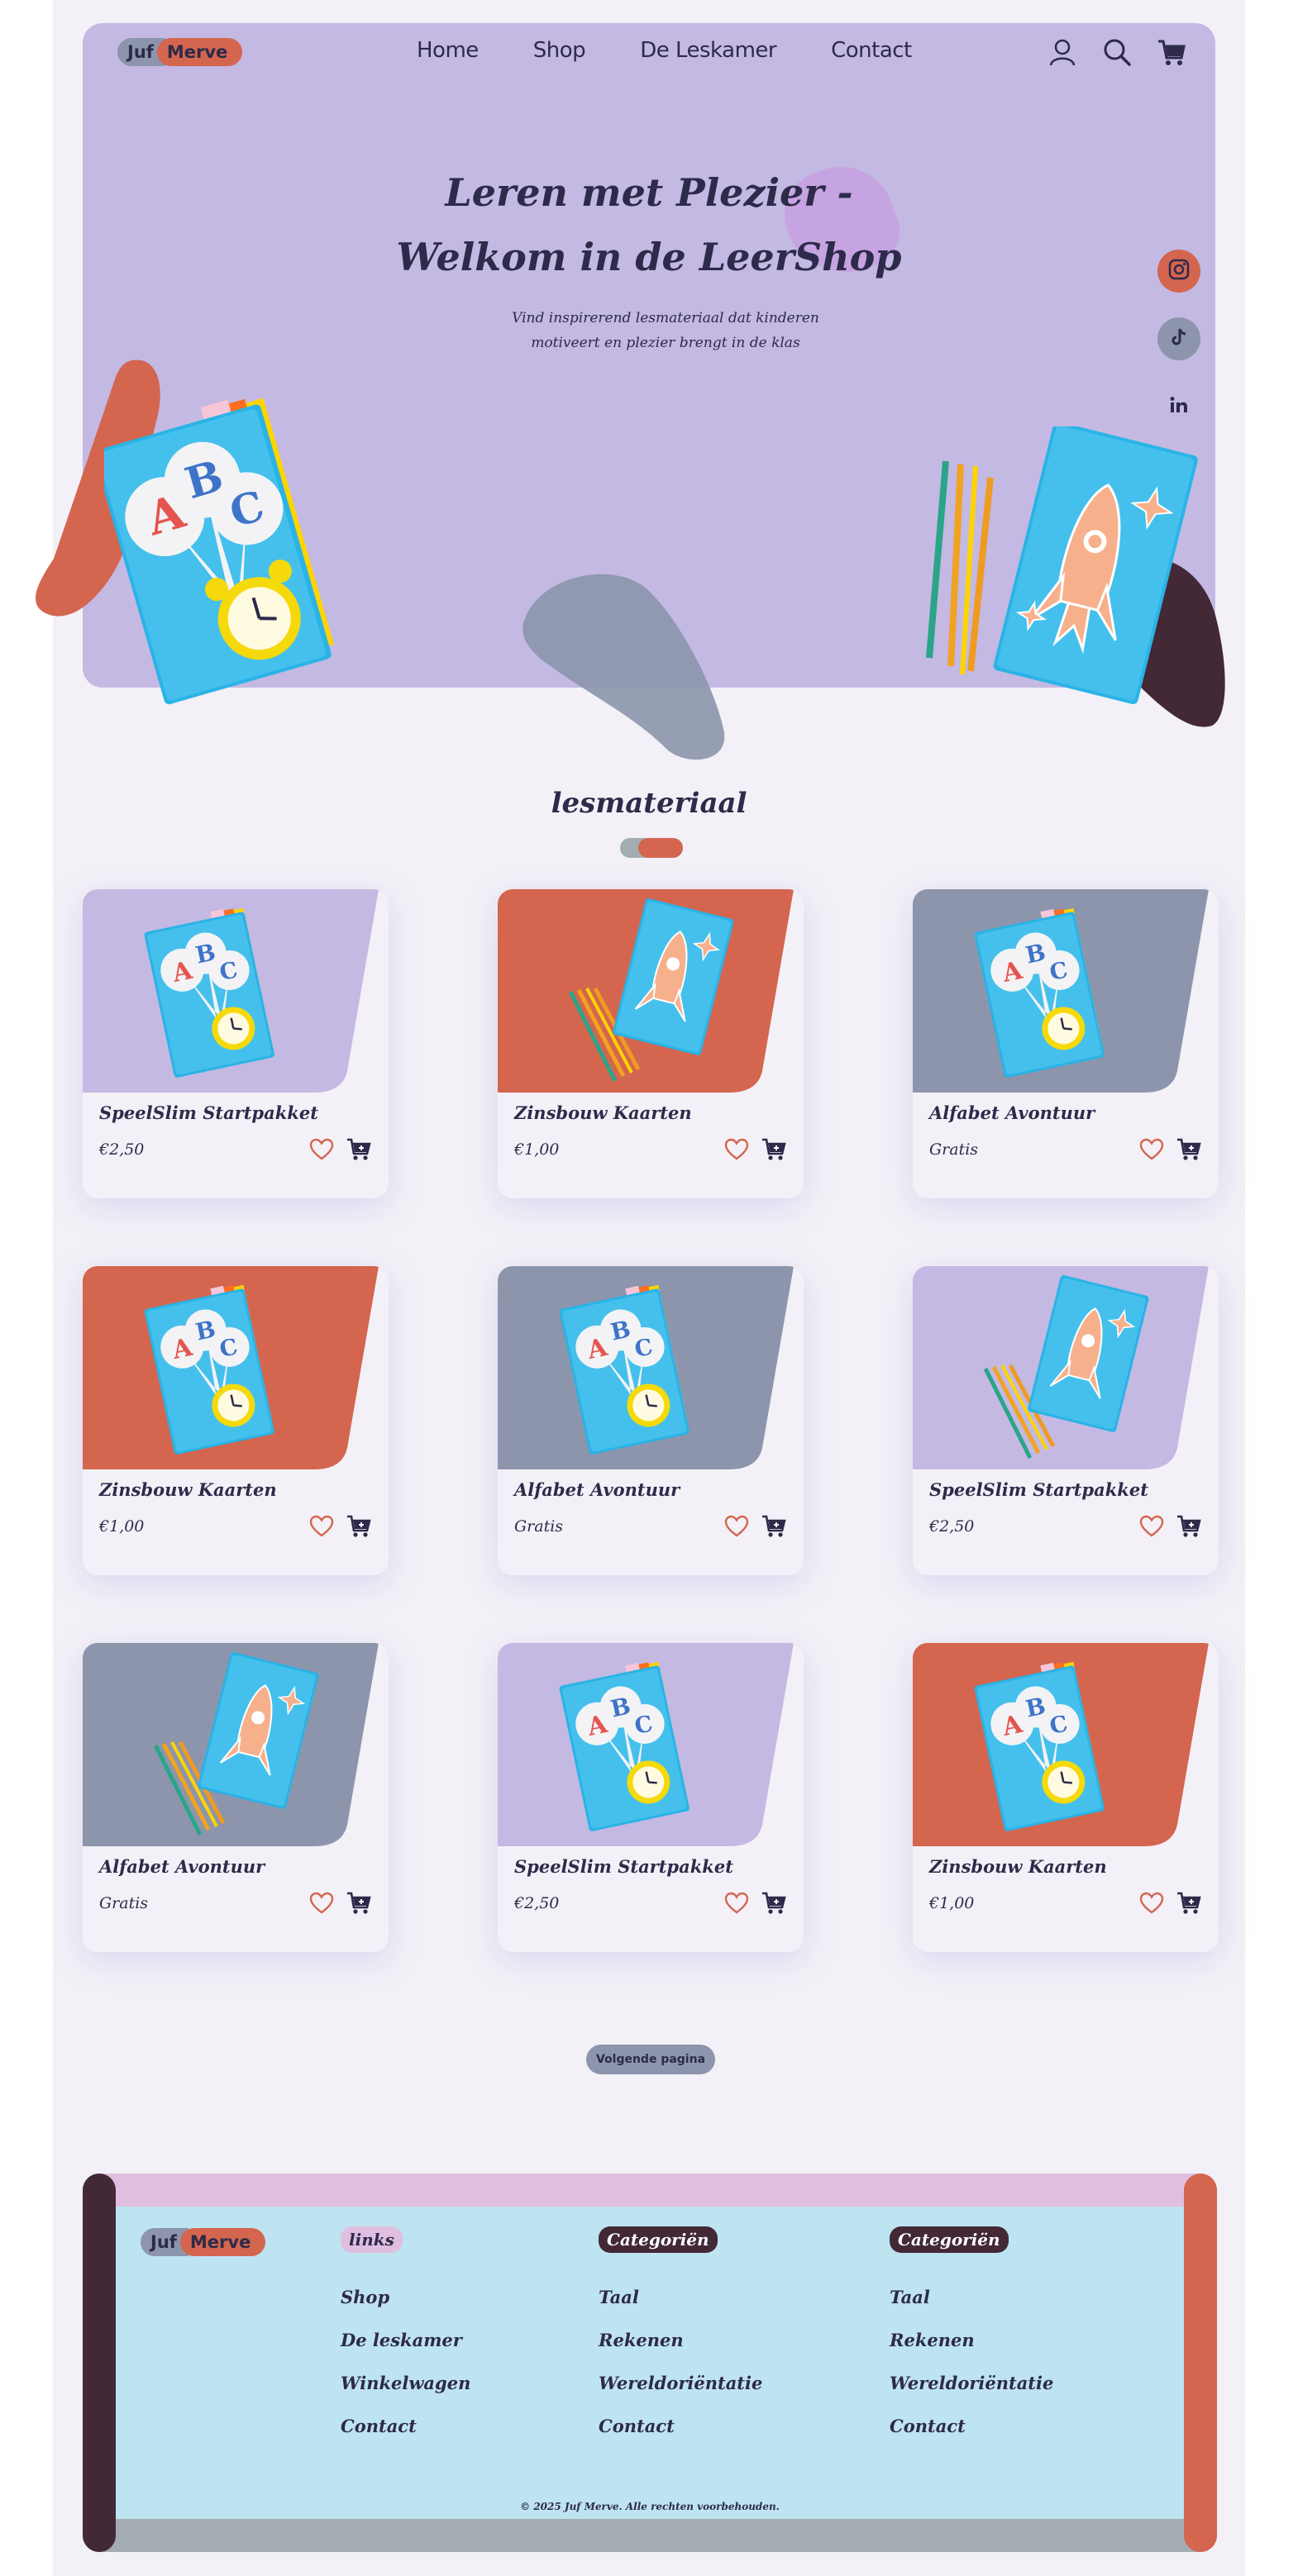 Image resolution: width=1298 pixels, height=2576 pixels. Describe the element at coordinates (1062, 566) in the screenshot. I see `rocket-book-illustration` at that location.